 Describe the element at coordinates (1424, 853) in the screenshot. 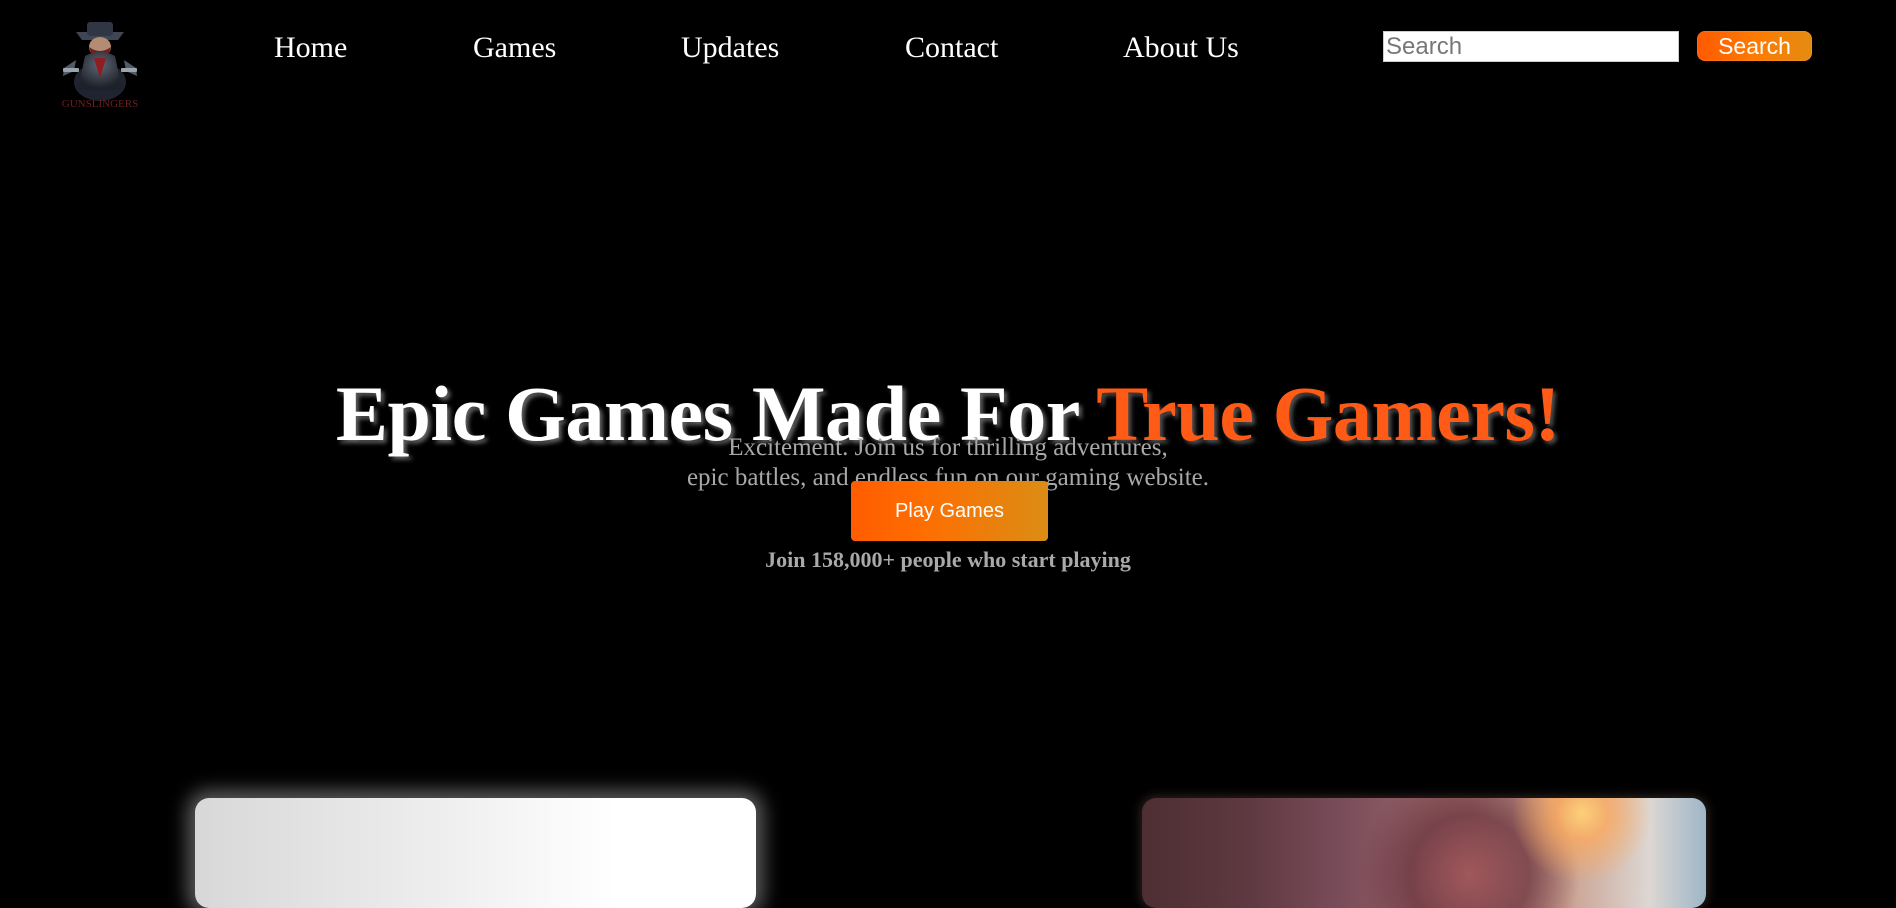

I see `feature-card-right` at that location.